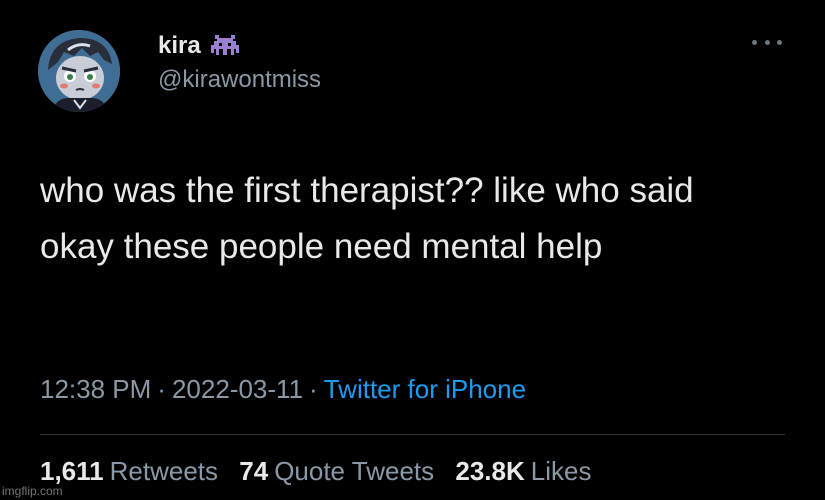 Image resolution: width=825 pixels, height=500 pixels. I want to click on tweet-meta: 12:38 PM · 2022-03-11 · Twitter for iPhone, so click(283, 389).